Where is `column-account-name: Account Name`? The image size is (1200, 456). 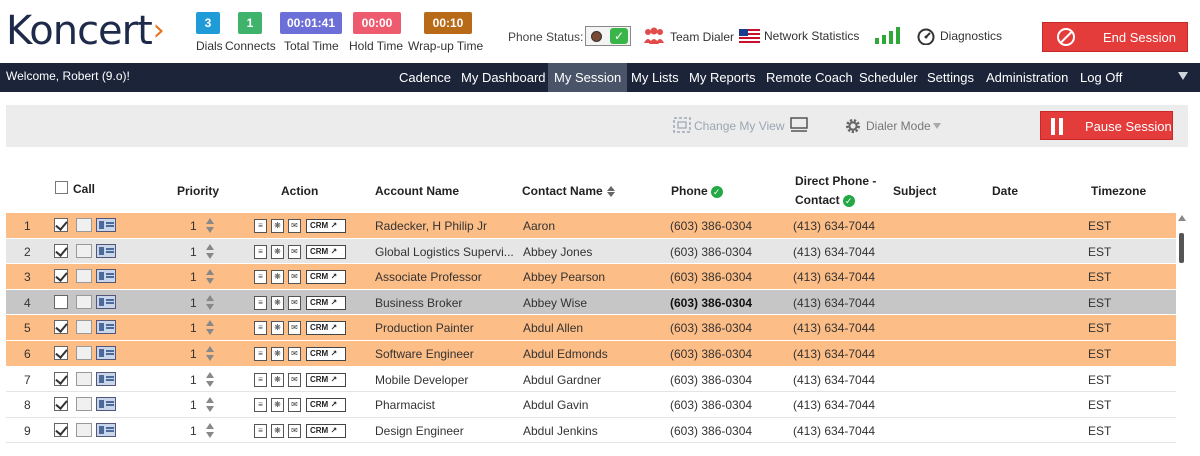
column-account-name: Account Name is located at coordinates (417, 191).